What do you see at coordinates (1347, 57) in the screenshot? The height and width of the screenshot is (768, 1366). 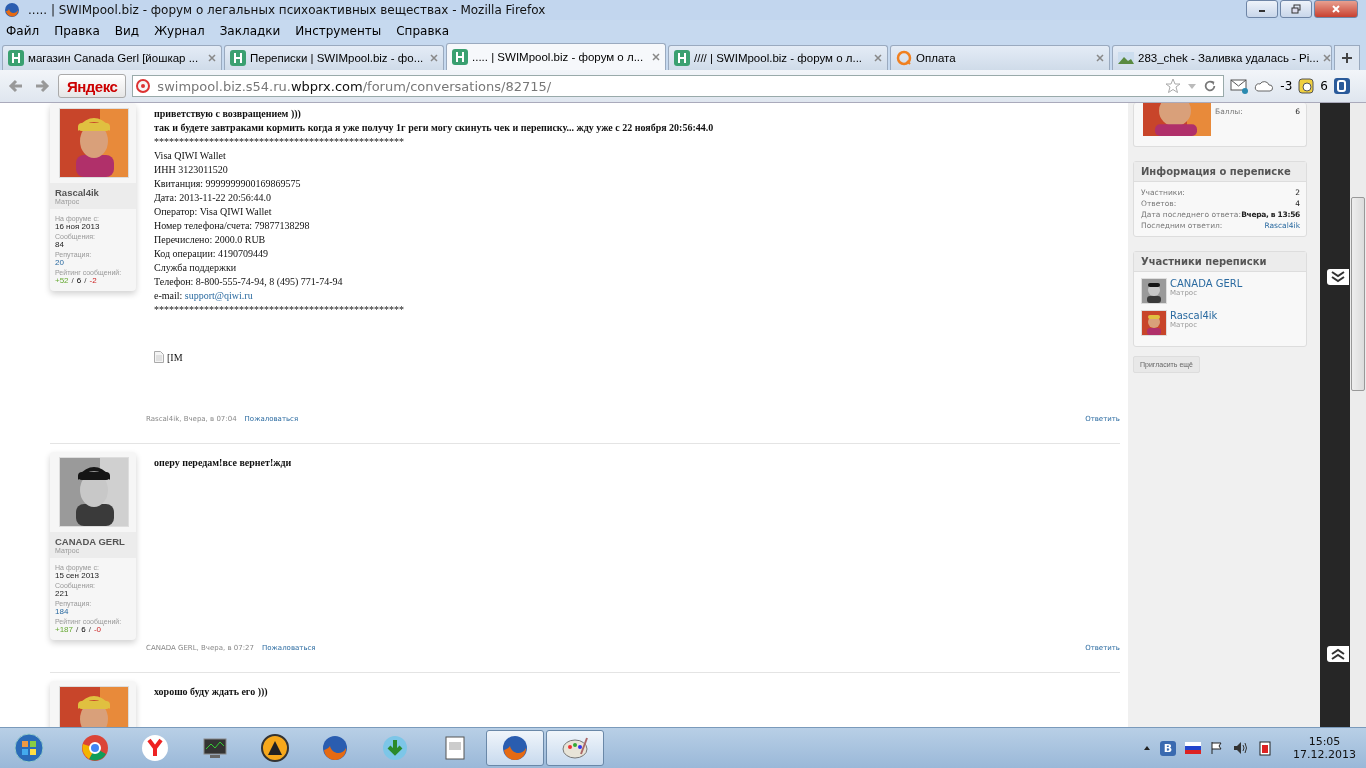 I see `new-tab-button` at bounding box center [1347, 57].